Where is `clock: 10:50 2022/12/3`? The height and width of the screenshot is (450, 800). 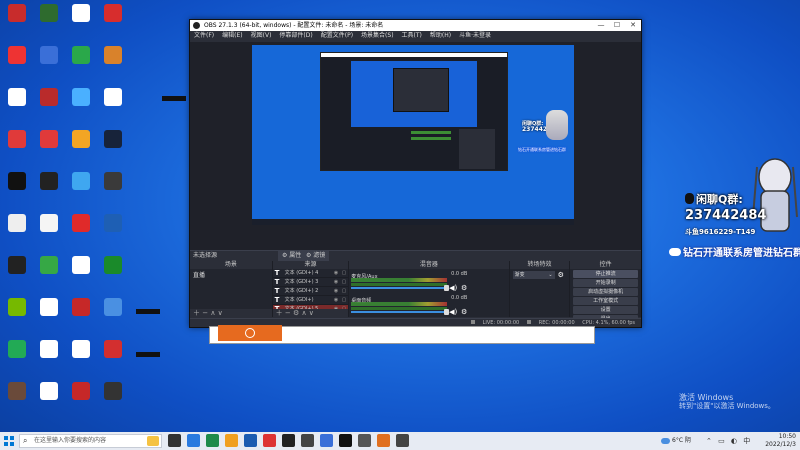
clock: 10:50 2022/12/3 is located at coordinates (780, 441).